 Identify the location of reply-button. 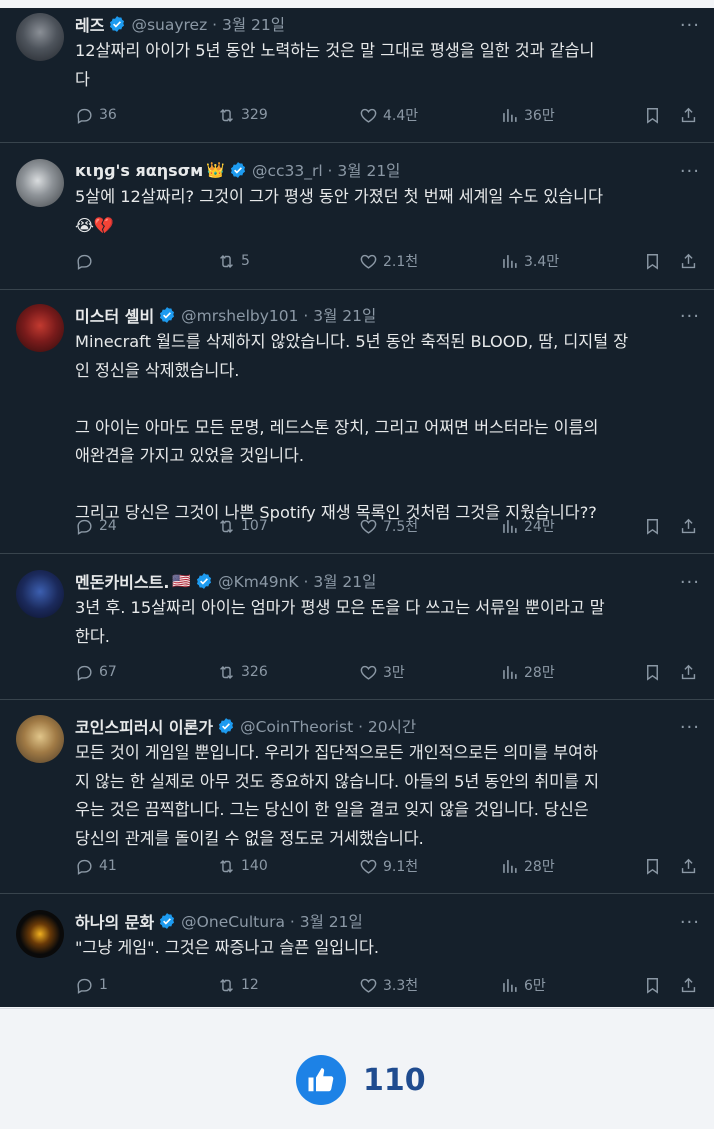
(87, 261).